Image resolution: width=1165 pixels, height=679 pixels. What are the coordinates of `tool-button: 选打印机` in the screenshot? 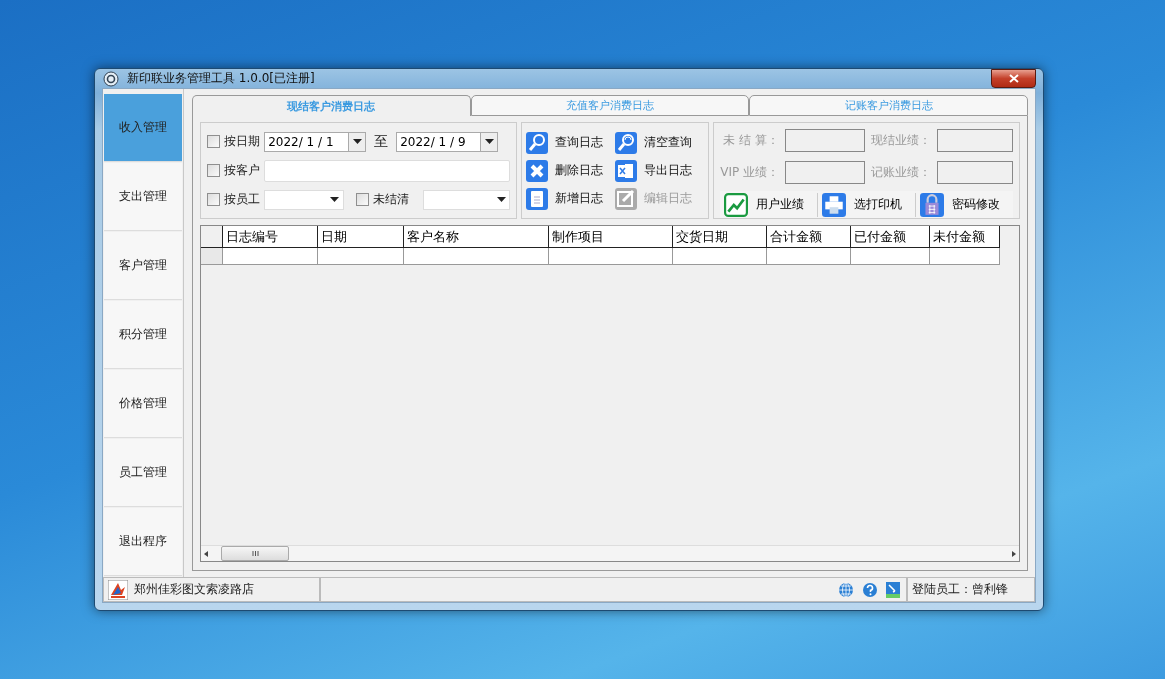 It's located at (867, 204).